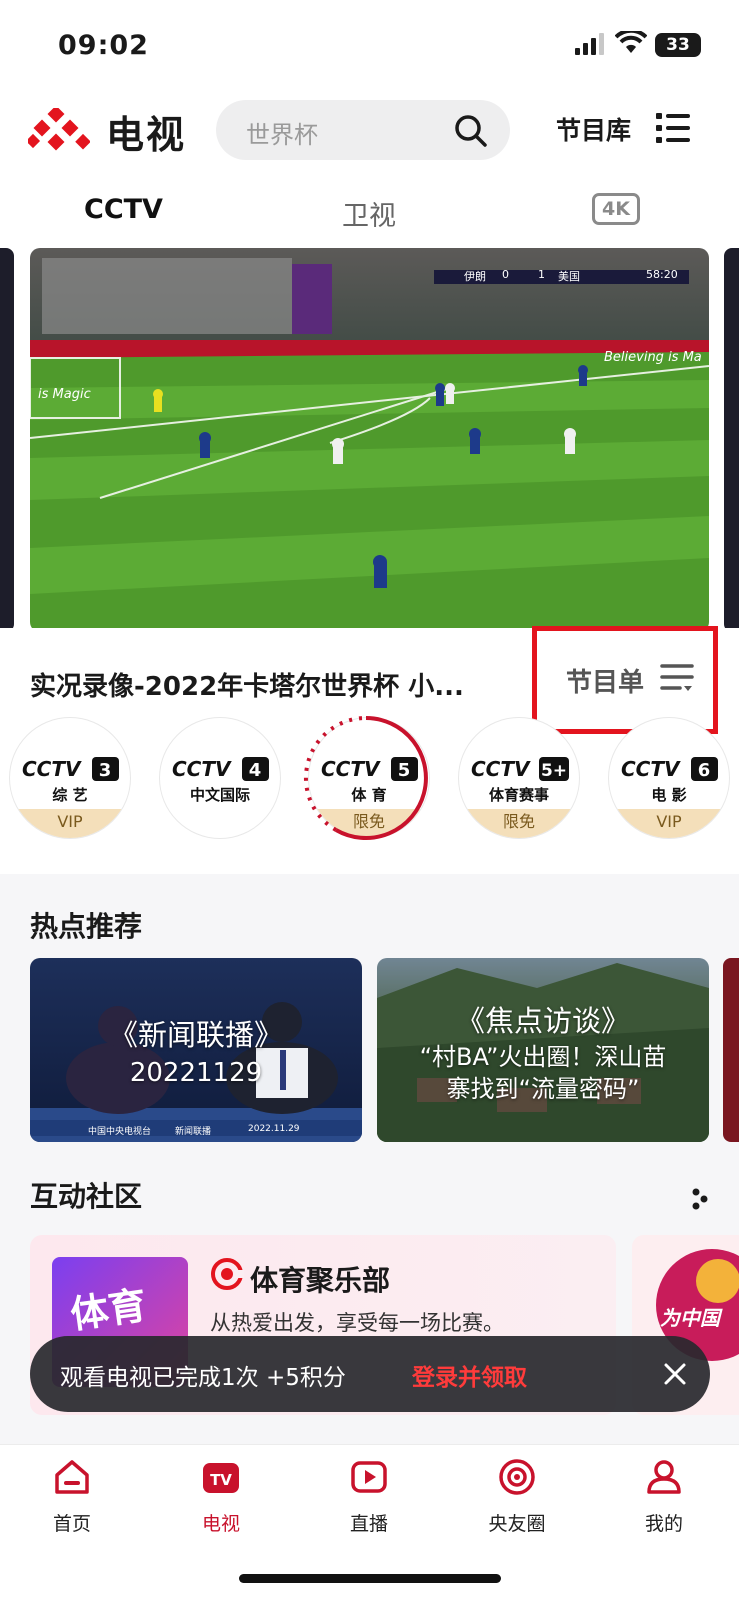  Describe the element at coordinates (195, 1035) in the screenshot. I see `hot-card-title: 《新闻联播》` at that location.